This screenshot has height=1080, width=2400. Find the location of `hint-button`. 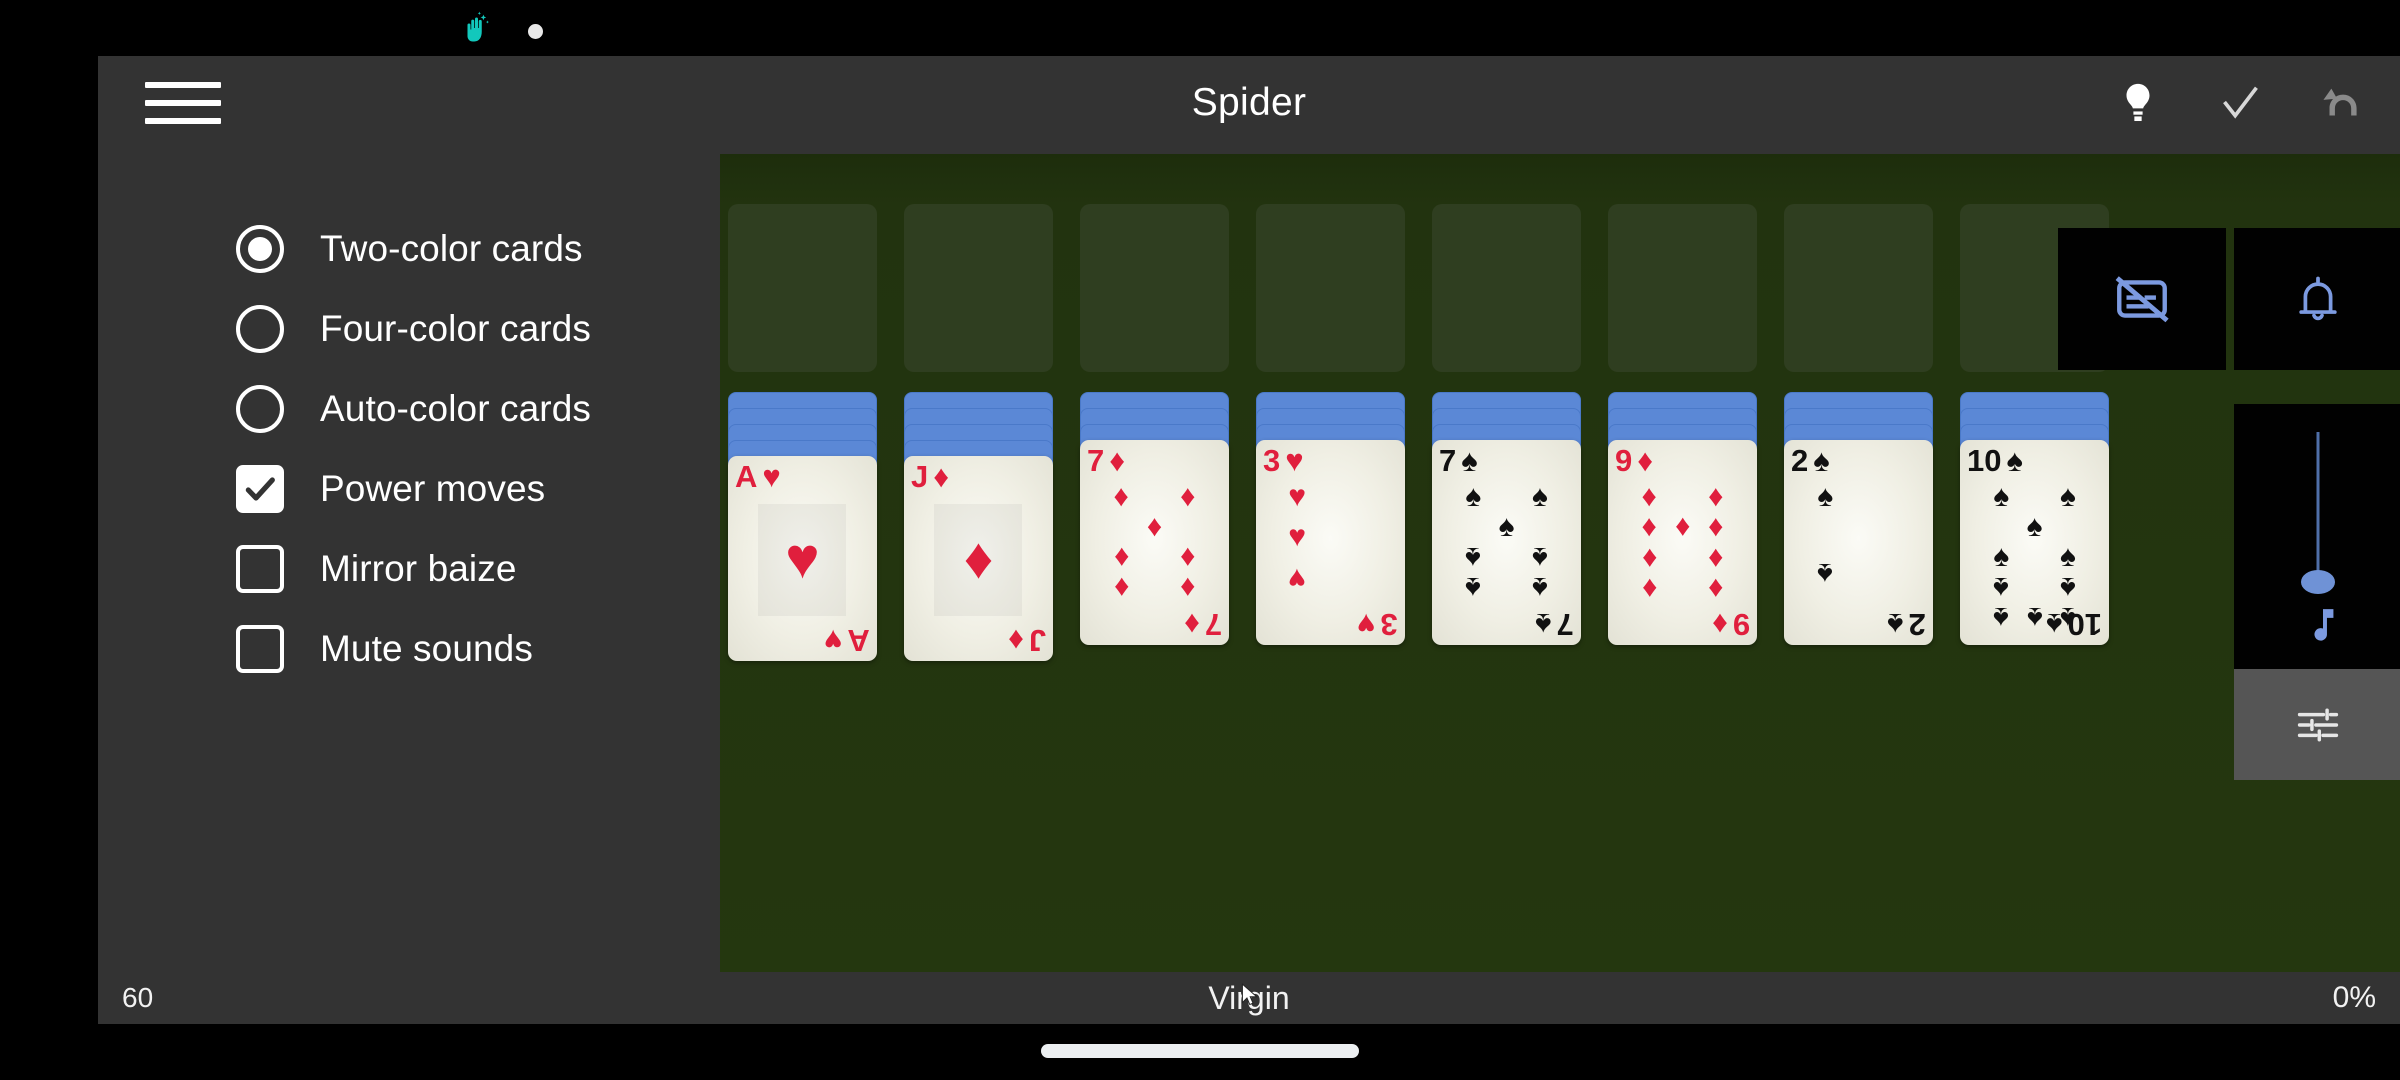

hint-button is located at coordinates (2138, 103).